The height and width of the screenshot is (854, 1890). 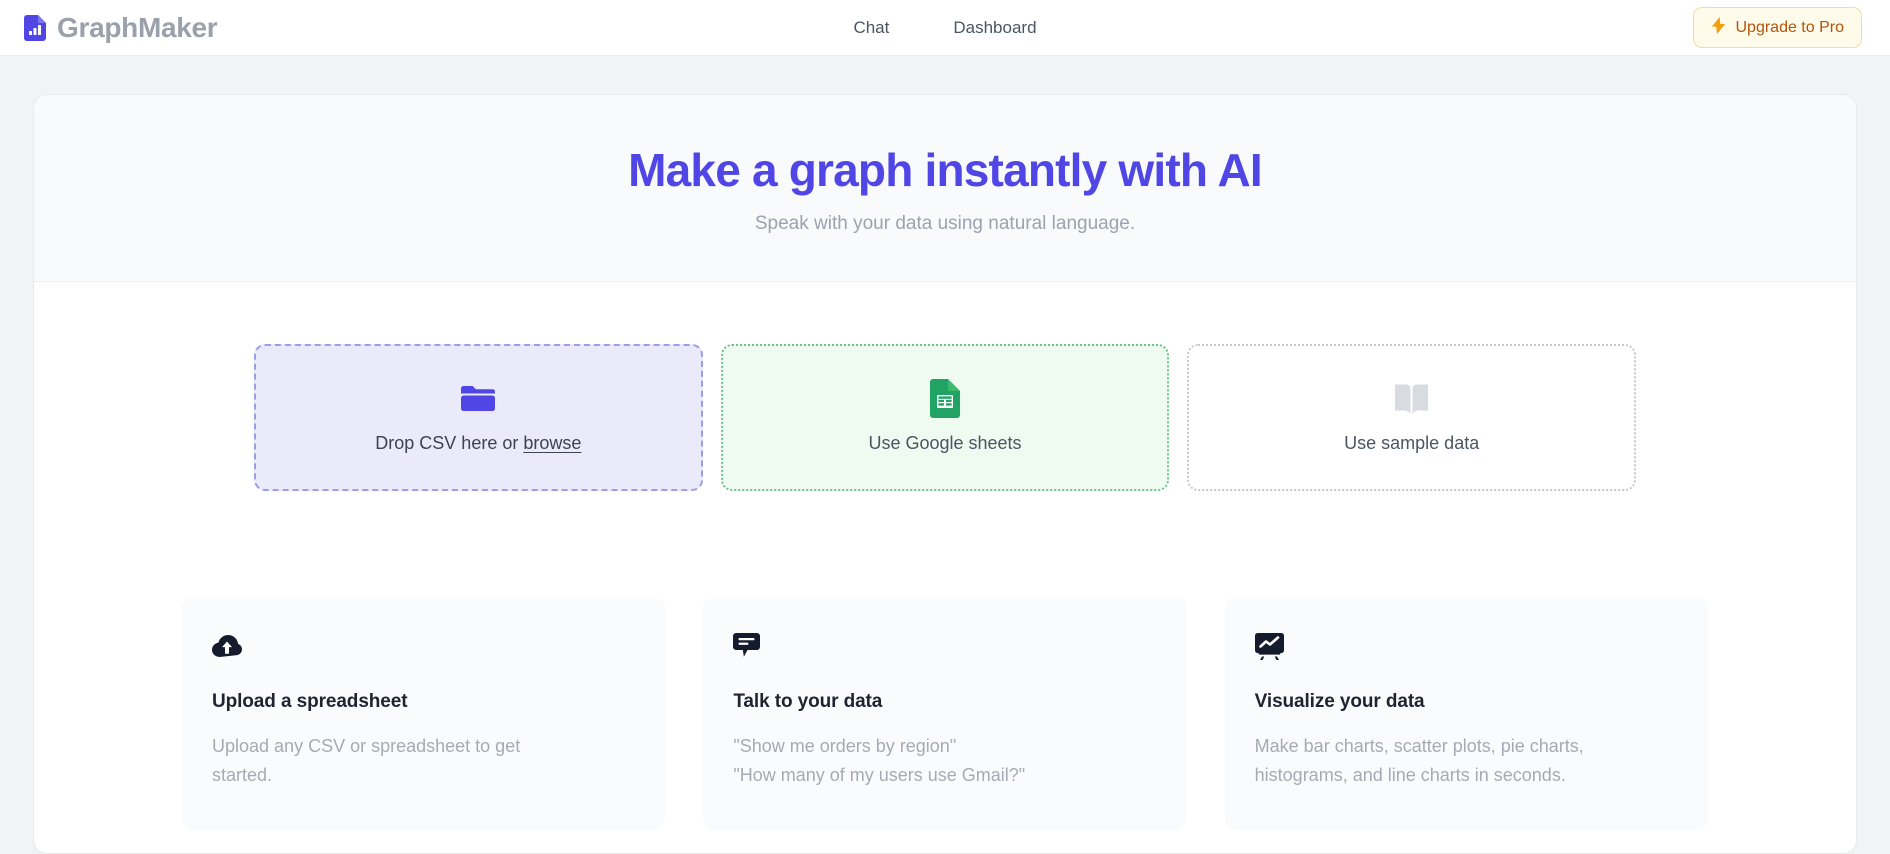 What do you see at coordinates (1466, 647) in the screenshot?
I see `presentation-chart-icon` at bounding box center [1466, 647].